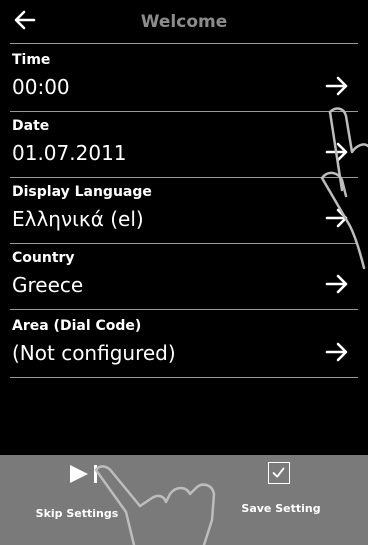 Image resolution: width=368 pixels, height=545 pixels. I want to click on skip-settings-label: Skip Settings, so click(77, 513).